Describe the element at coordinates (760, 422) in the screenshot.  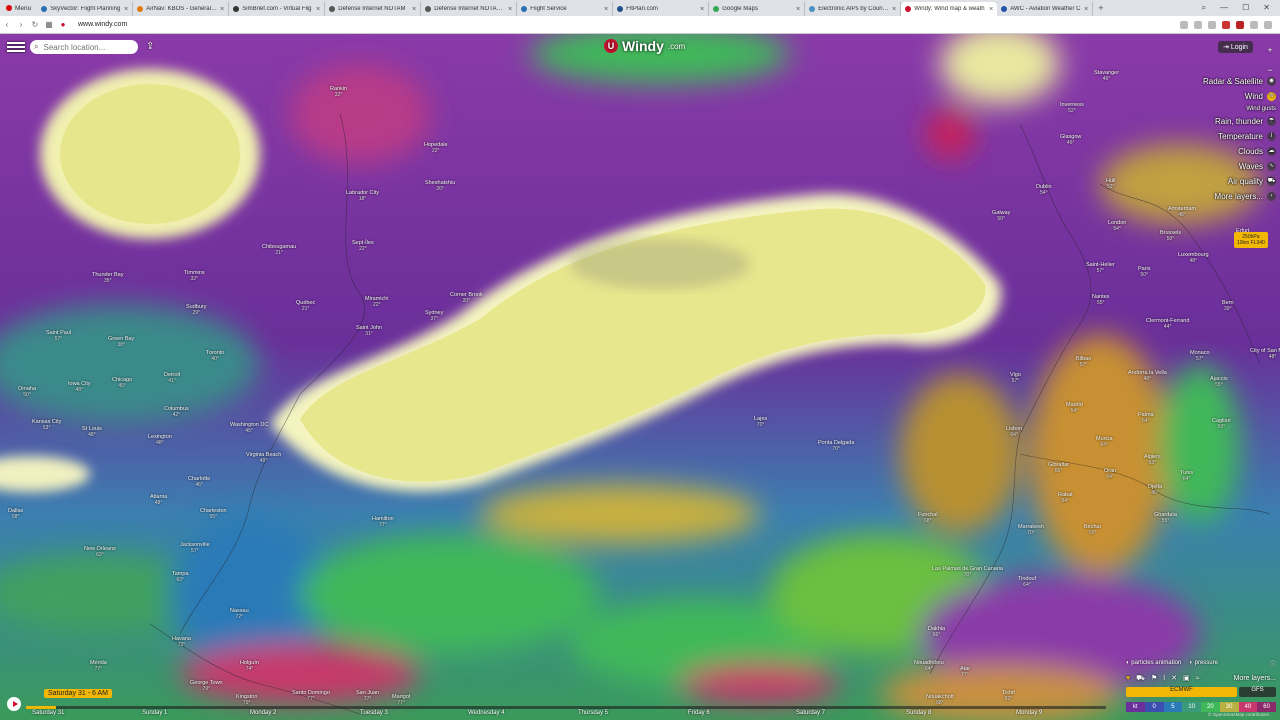
I see `city-label: Lajes 70°` at that location.